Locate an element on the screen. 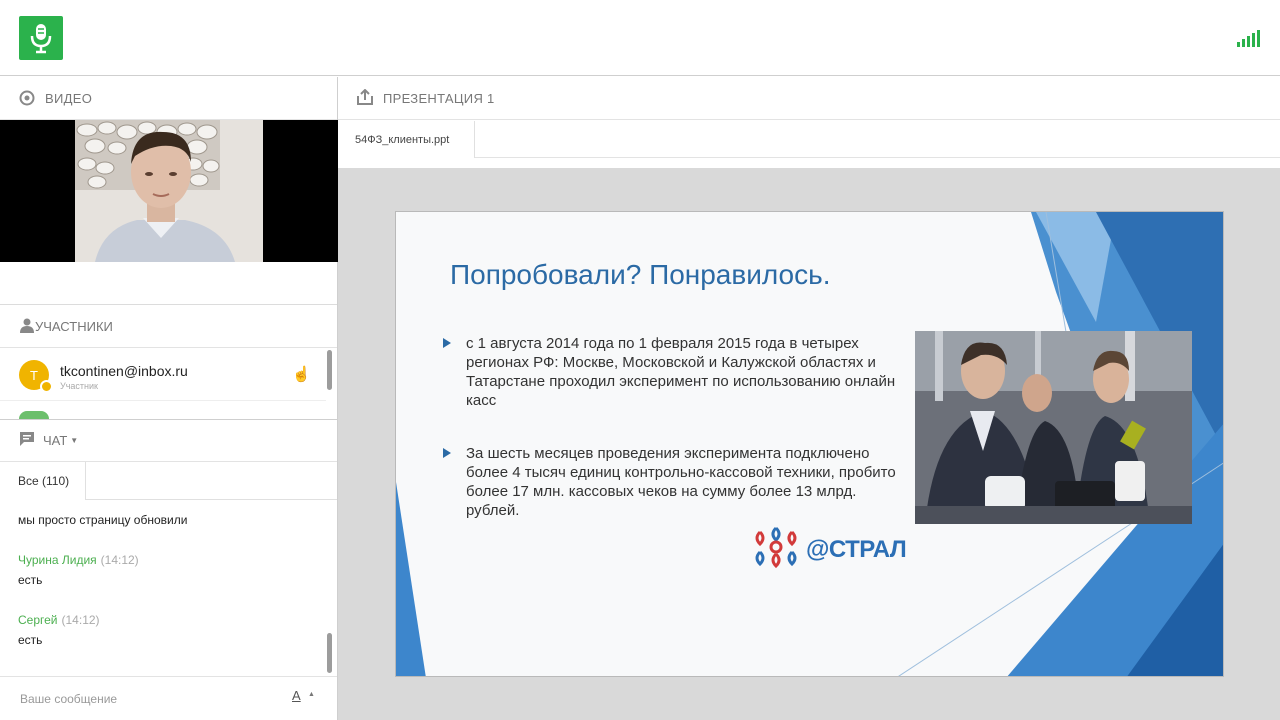 This screenshot has width=1280, height=720. video-icon is located at coordinates (27, 98).